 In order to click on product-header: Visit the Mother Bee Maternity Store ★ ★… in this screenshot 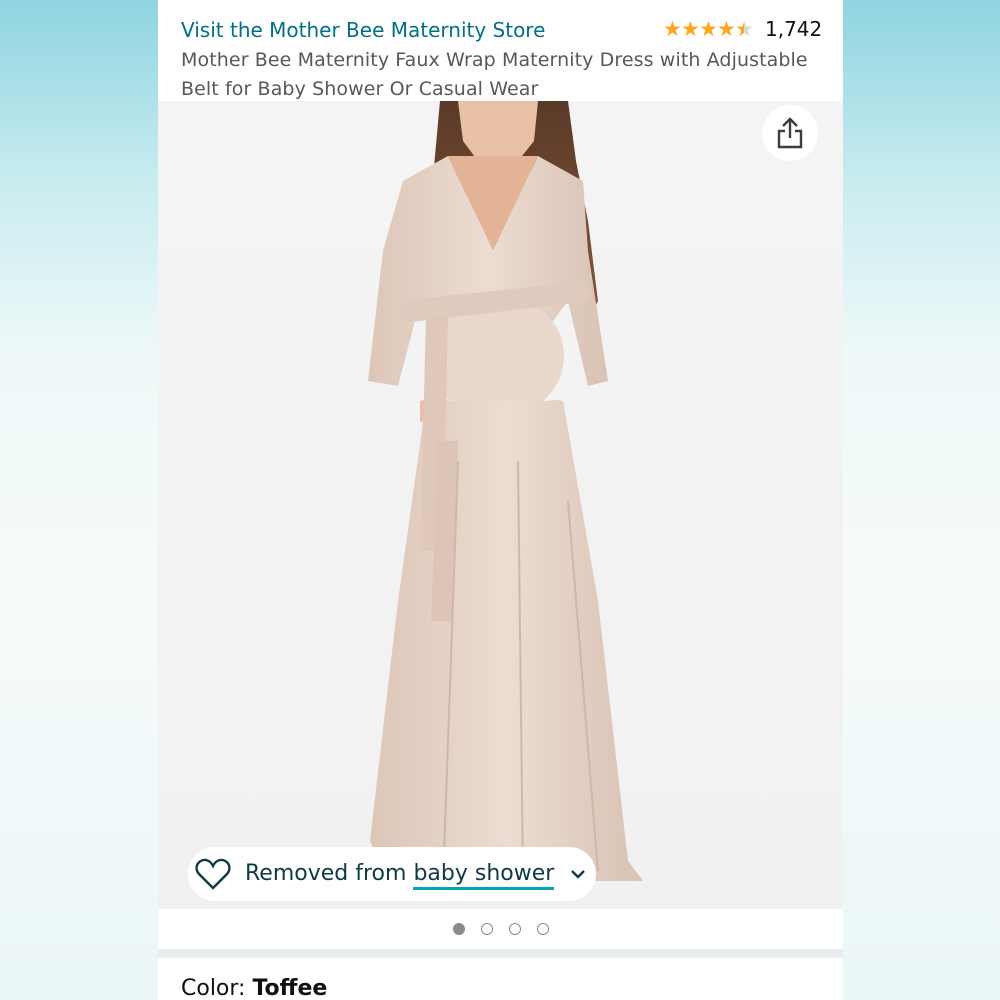, I will do `click(500, 50)`.